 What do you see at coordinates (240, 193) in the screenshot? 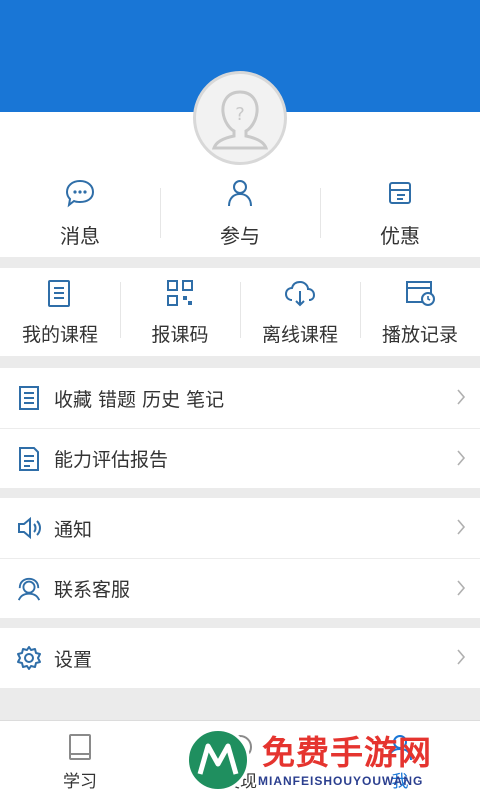
I see `person-icon` at bounding box center [240, 193].